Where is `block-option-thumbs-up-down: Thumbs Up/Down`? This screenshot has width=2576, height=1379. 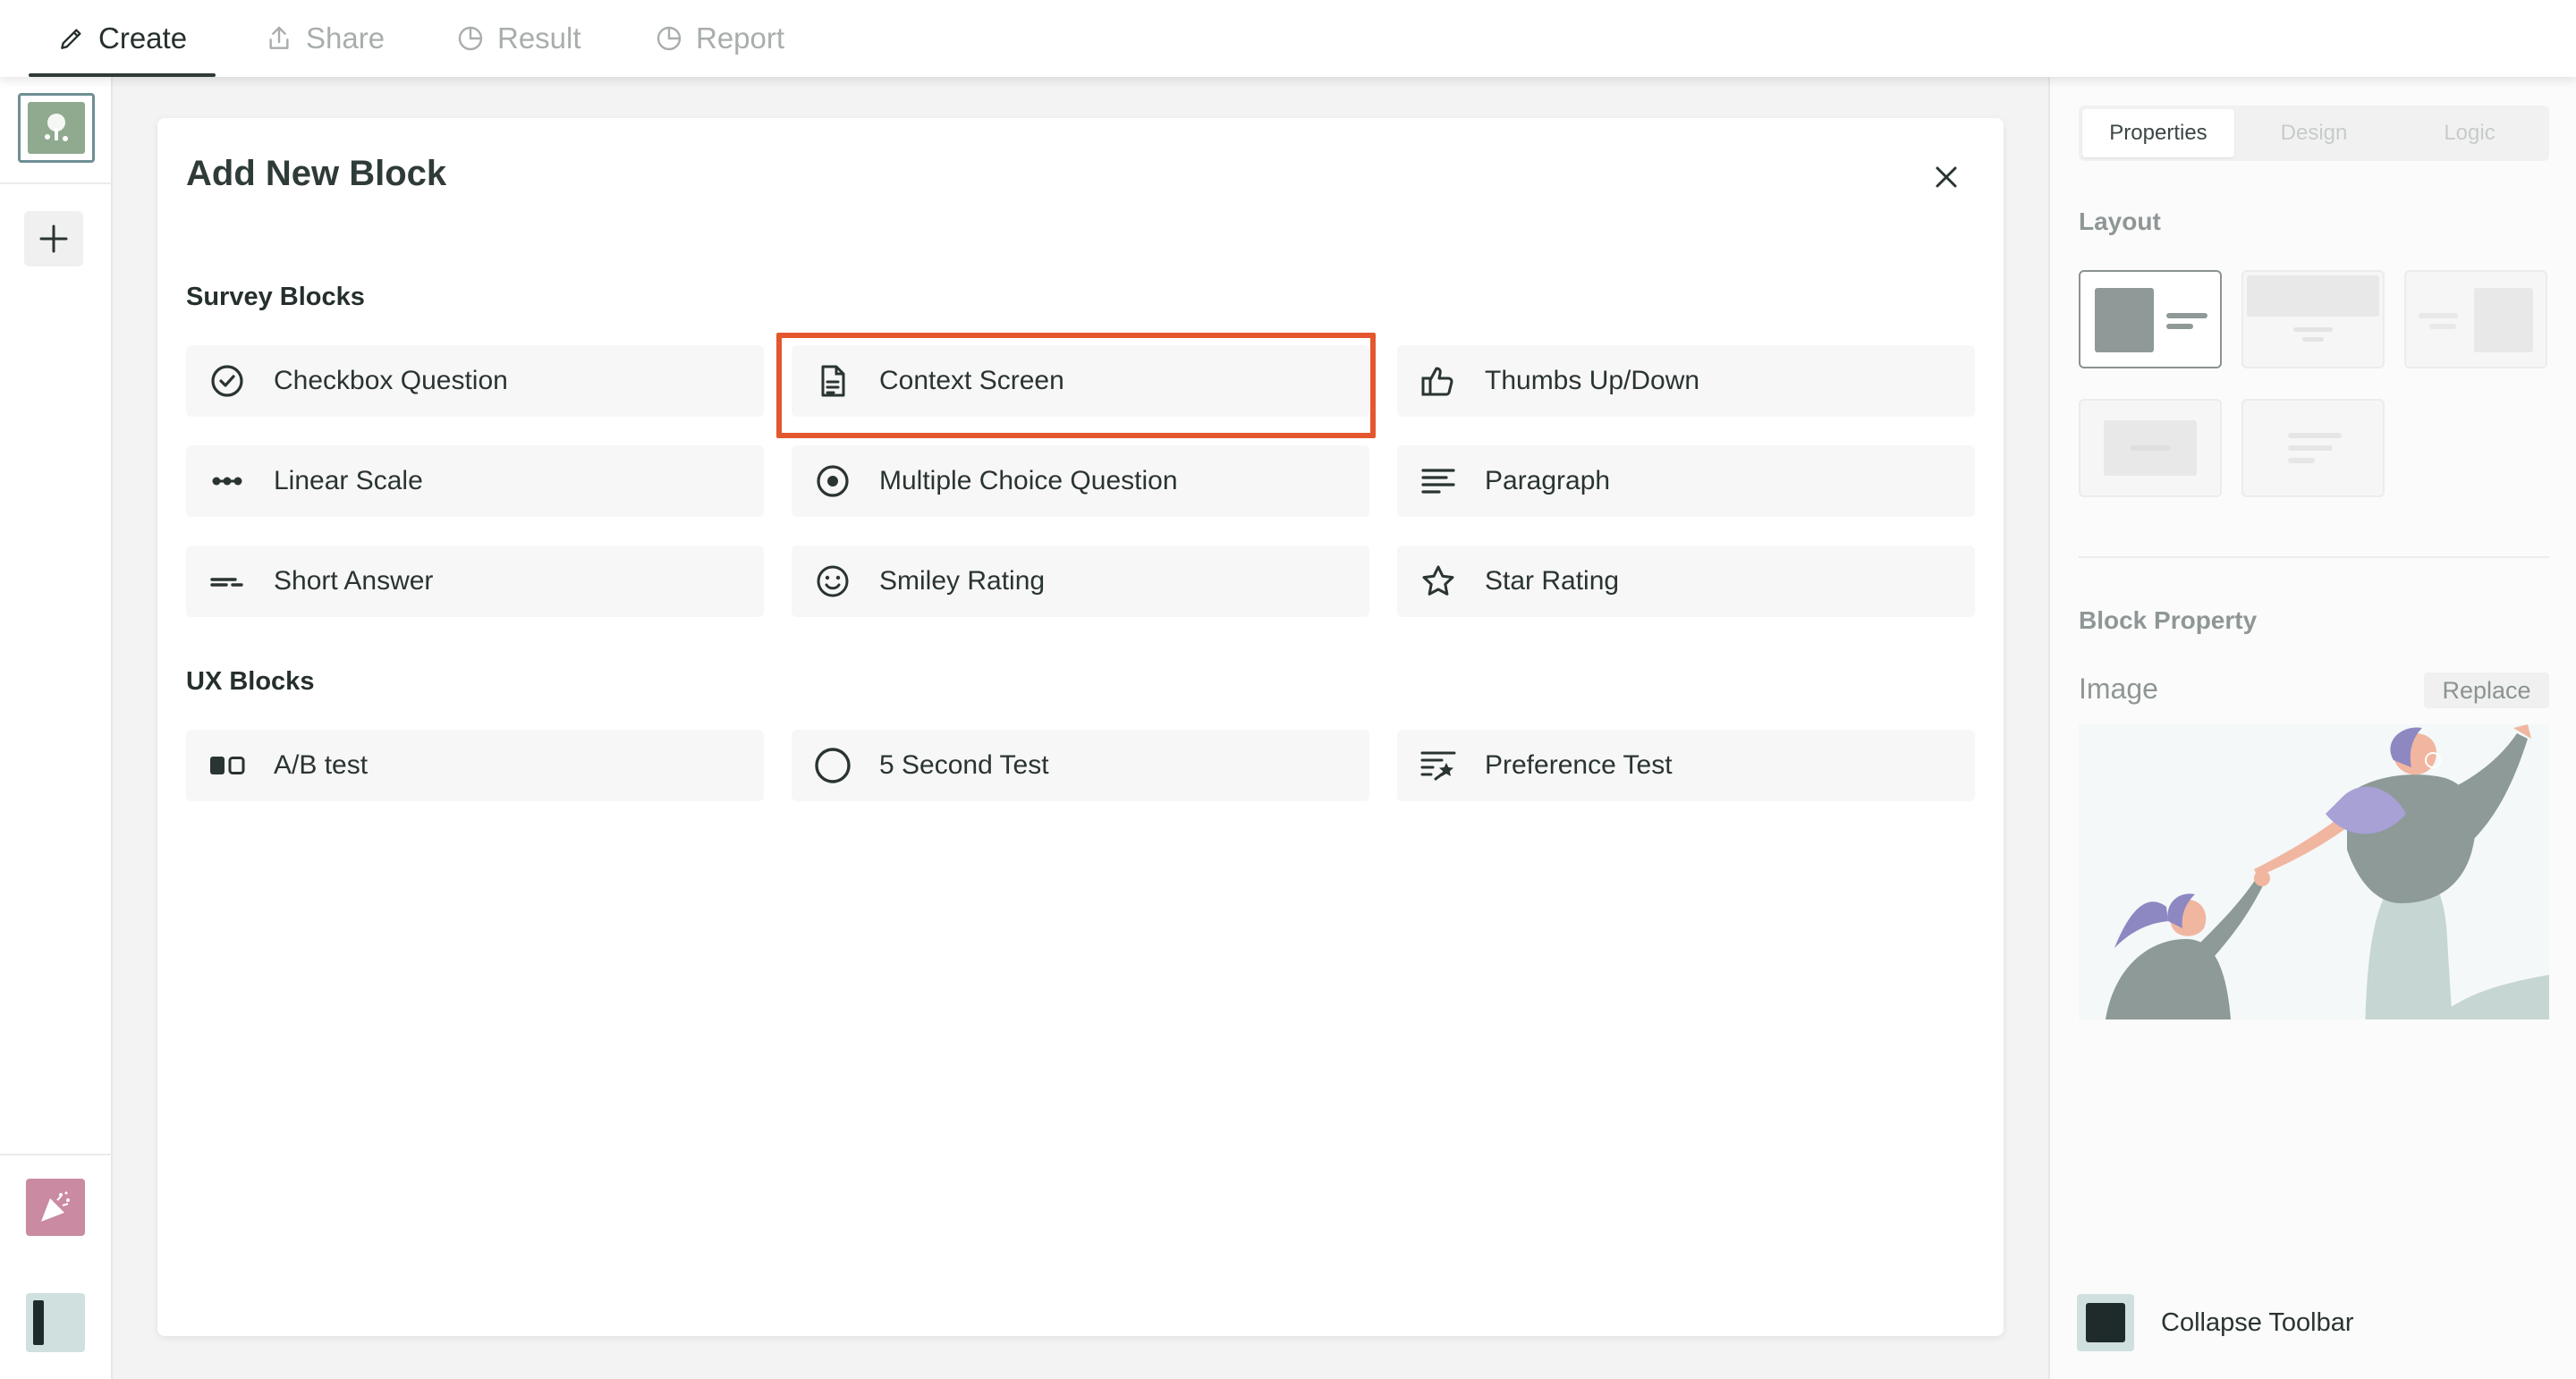 block-option-thumbs-up-down: Thumbs Up/Down is located at coordinates (1686, 381).